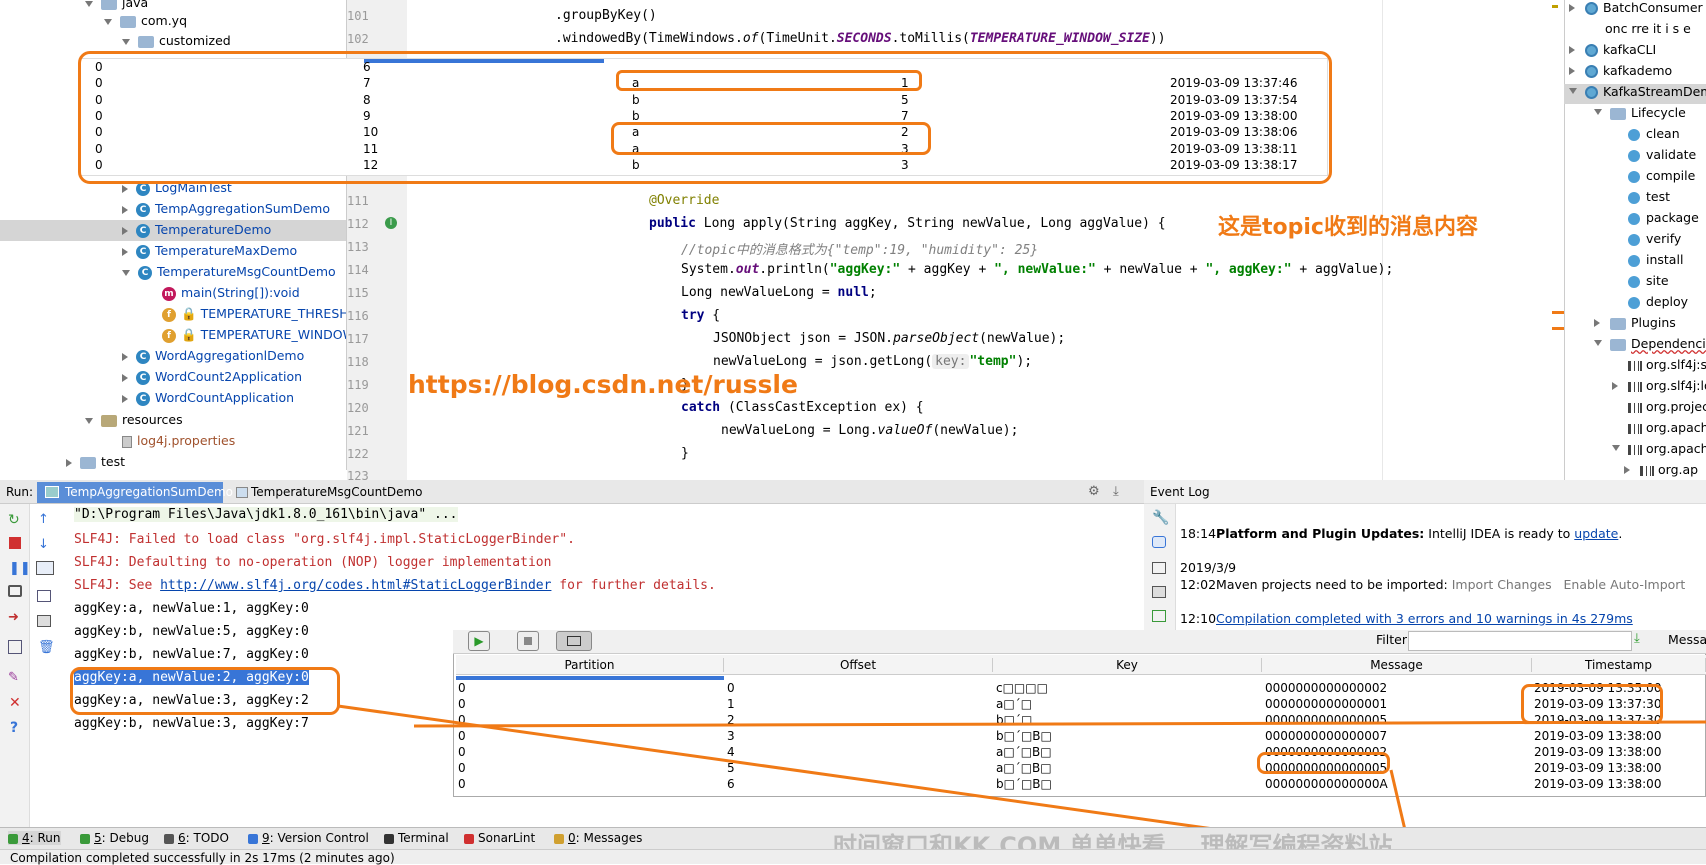 This screenshot has height=865, width=1706. What do you see at coordinates (507, 838) in the screenshot?
I see `tool-tab-label: SonarLint` at bounding box center [507, 838].